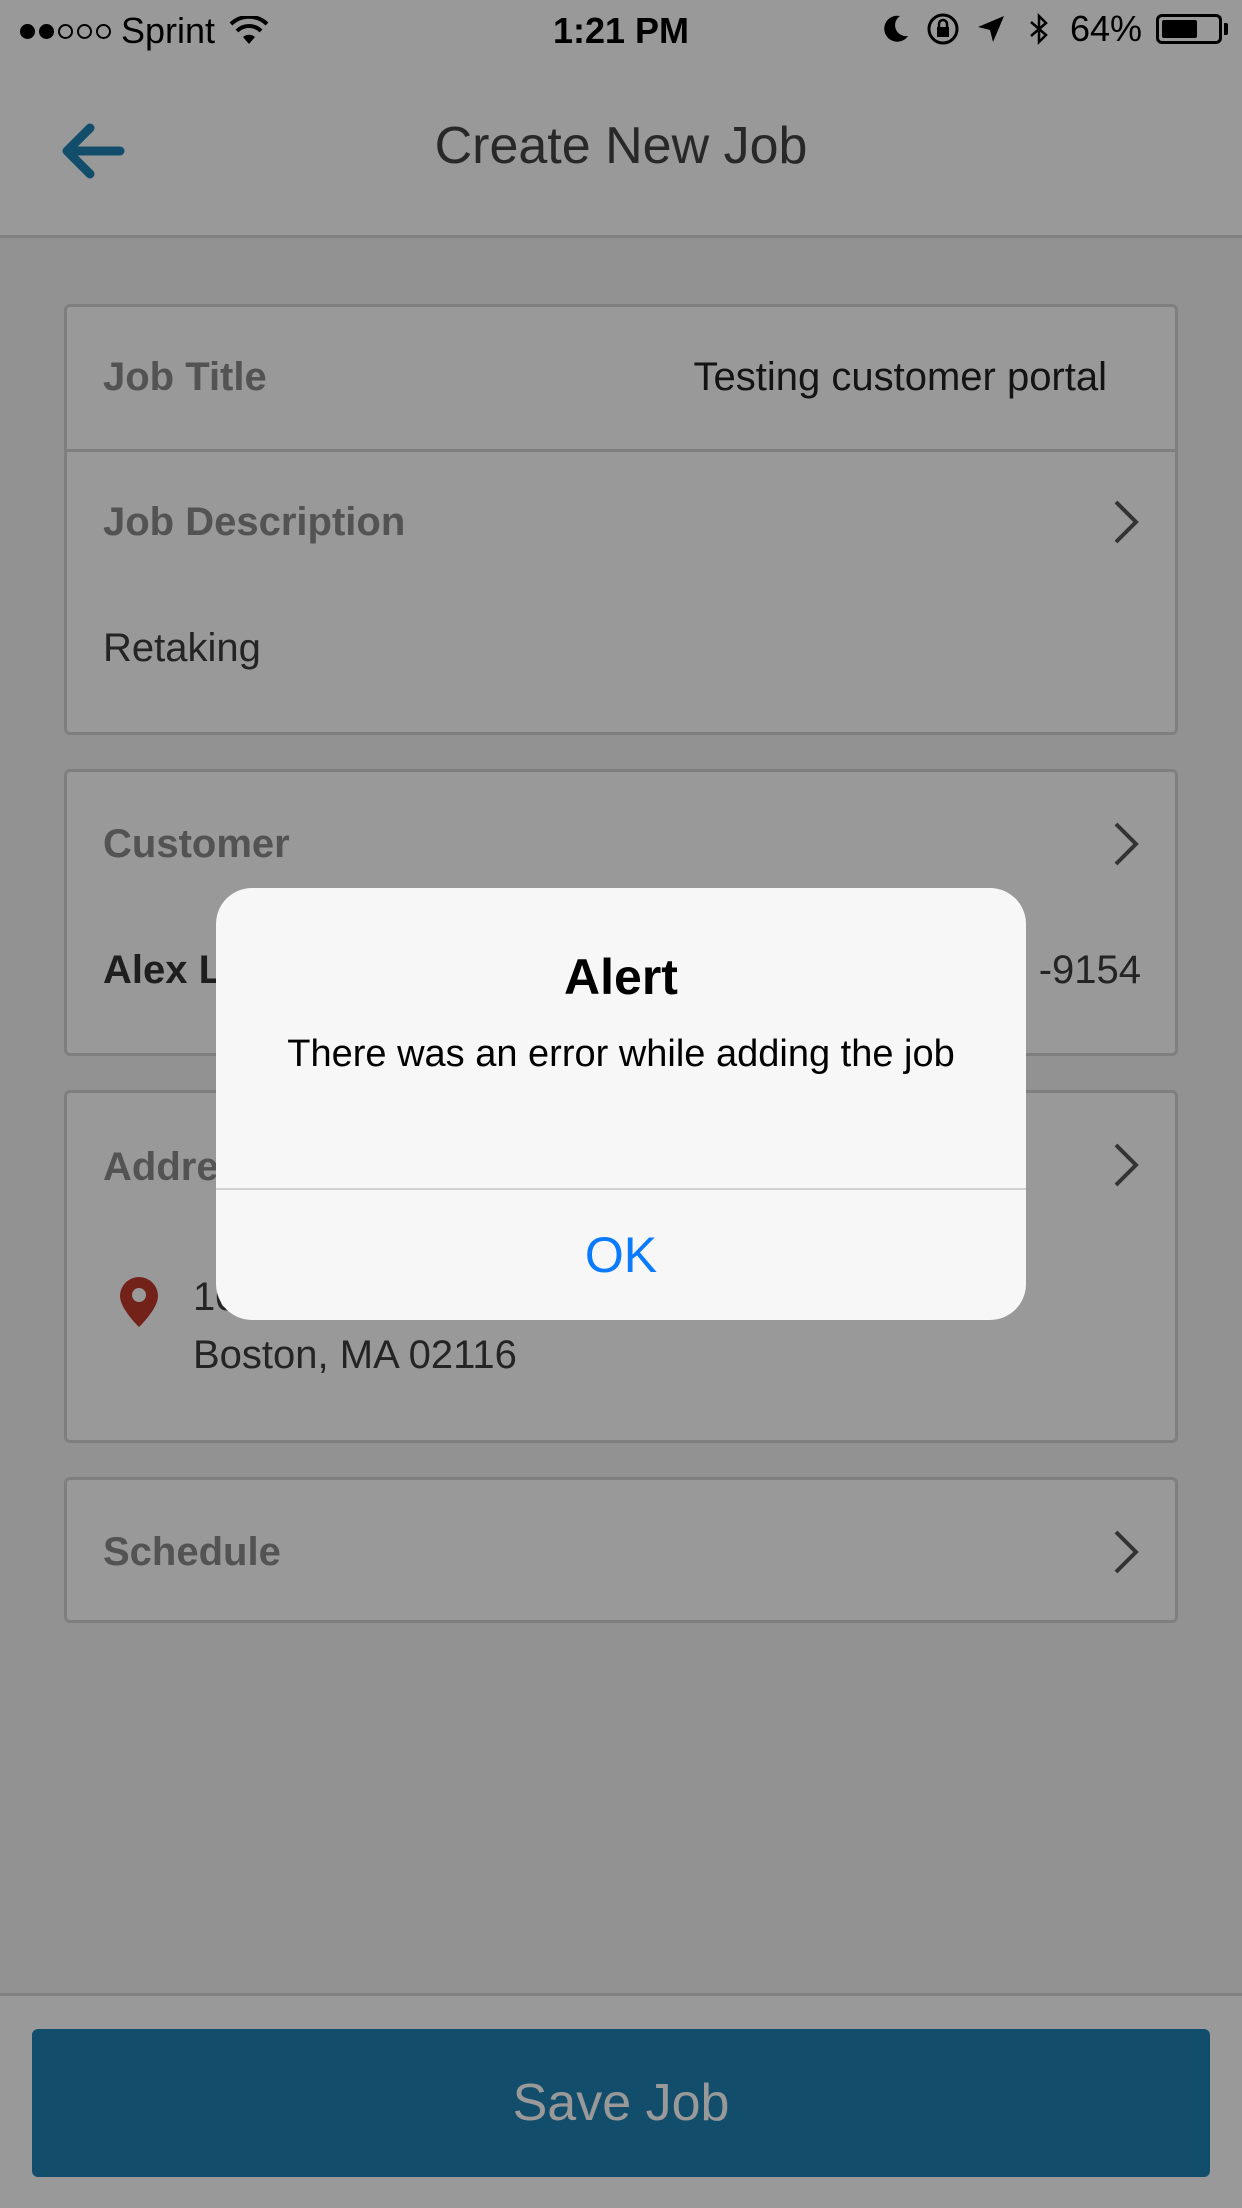 The image size is (1242, 2208). What do you see at coordinates (621, 1054) in the screenshot?
I see `alert-message: There was an error while adding the job` at bounding box center [621, 1054].